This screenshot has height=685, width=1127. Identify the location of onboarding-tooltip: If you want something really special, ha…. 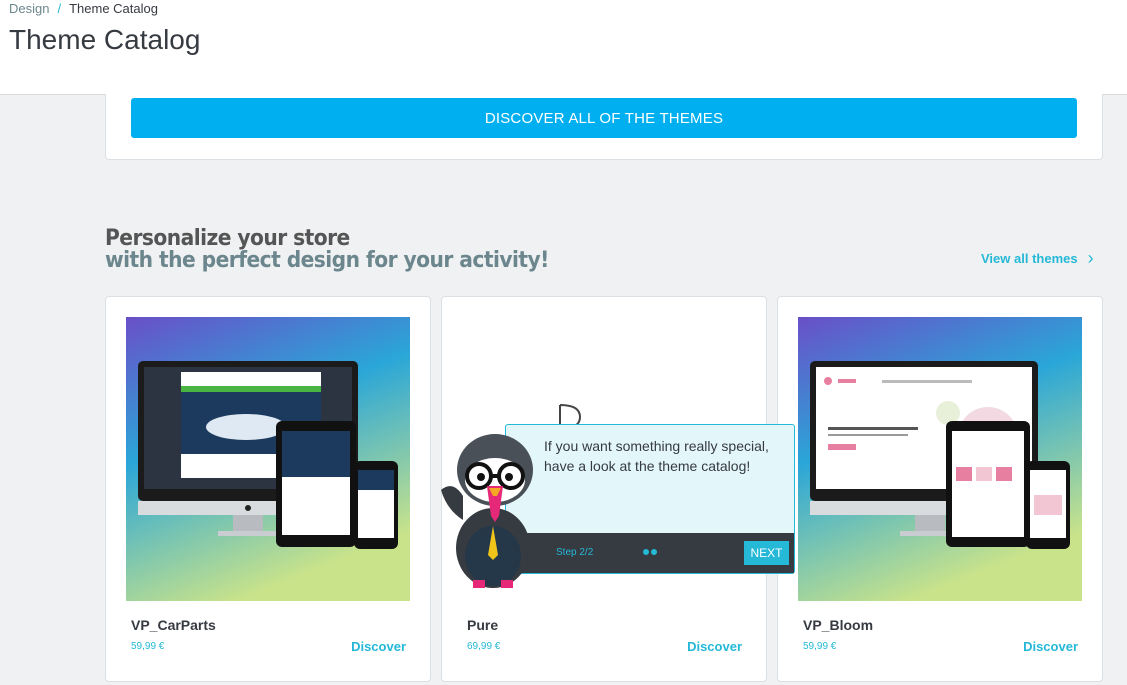
(650, 499).